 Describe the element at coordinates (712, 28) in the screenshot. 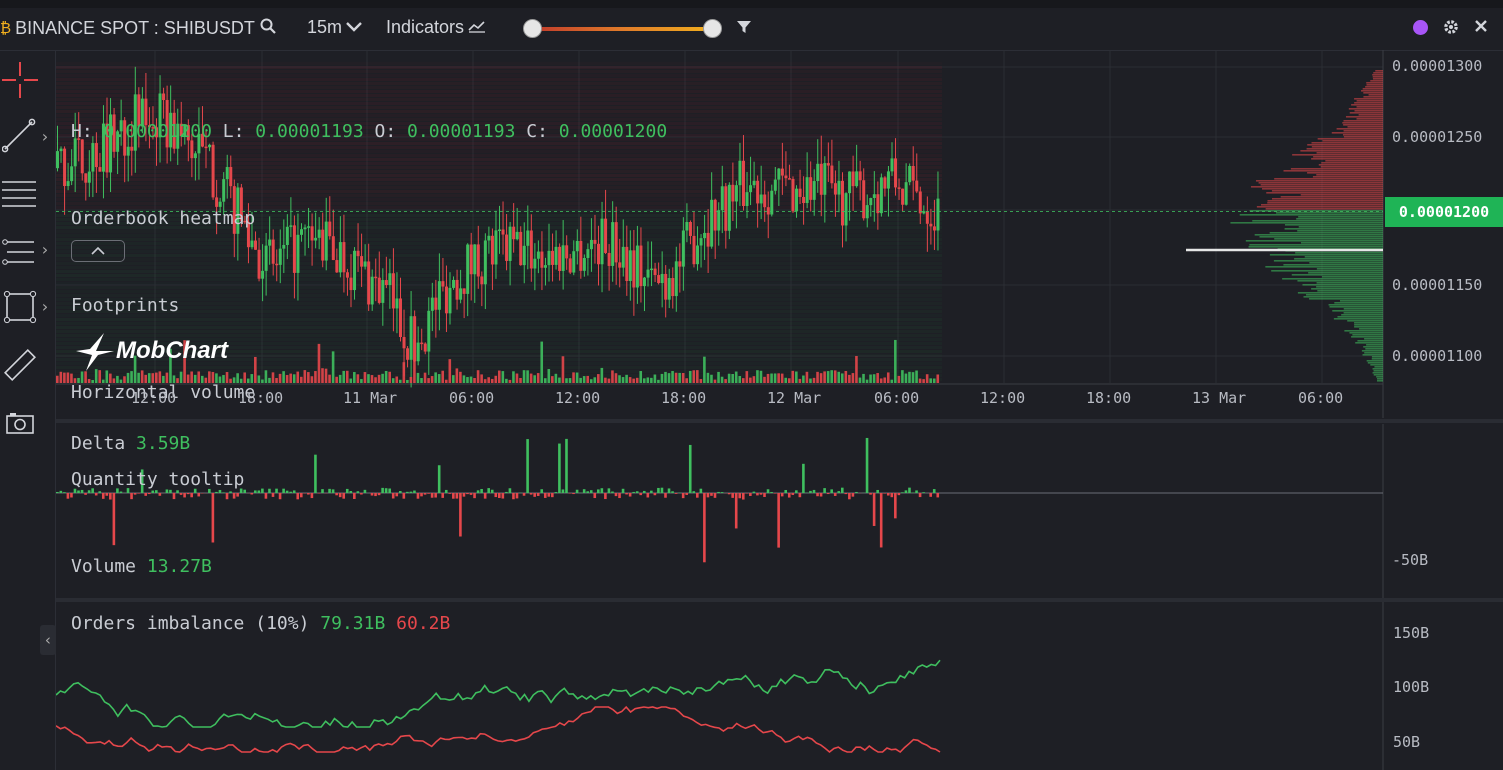

I see `slider-right-handle` at that location.